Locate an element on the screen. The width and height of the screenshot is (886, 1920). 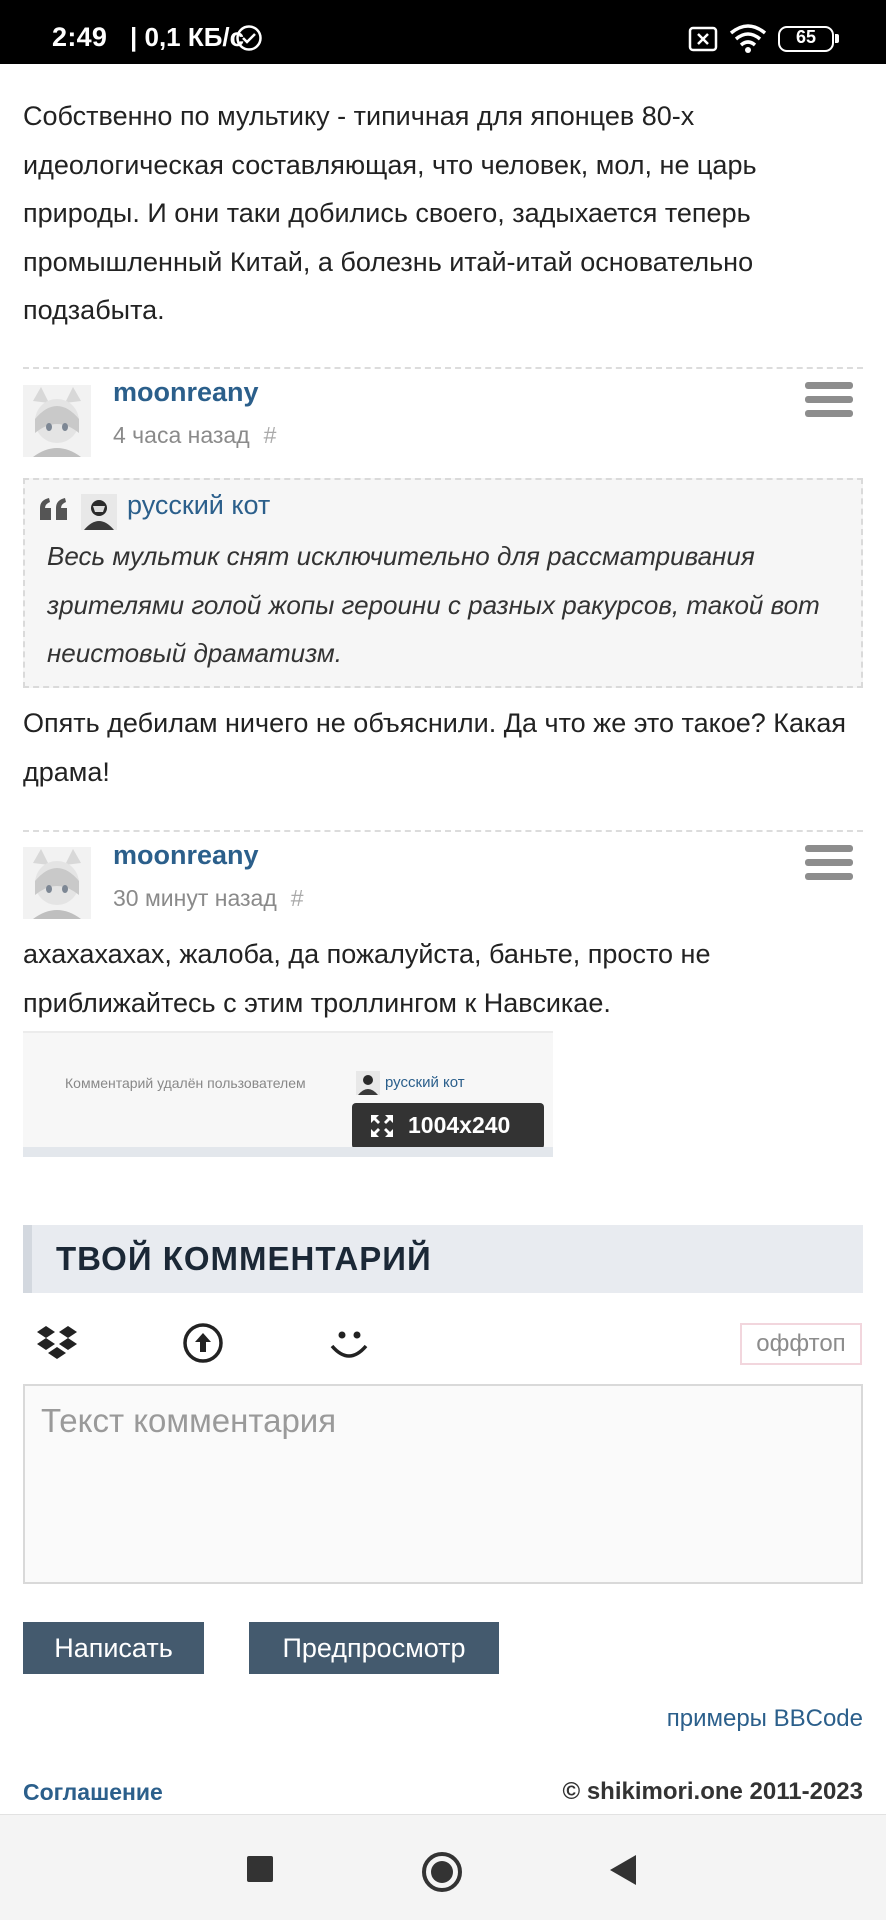
battery-level: 65 is located at coordinates (806, 37).